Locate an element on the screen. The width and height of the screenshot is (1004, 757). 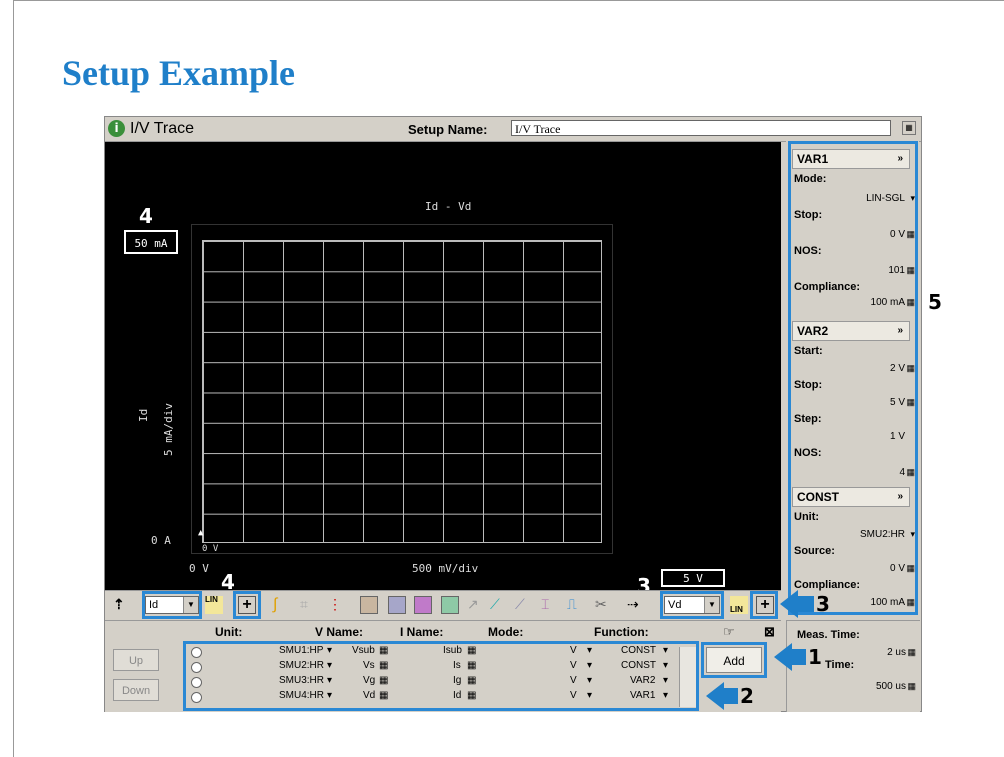
slide-frame-left is located at coordinates (13, 378).